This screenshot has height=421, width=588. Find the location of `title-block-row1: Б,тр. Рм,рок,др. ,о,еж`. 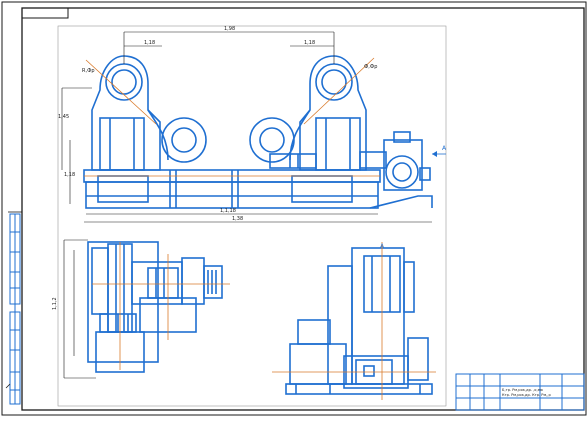

title-block-row1: Б,тр. Рм,рок,др. ,о,еж is located at coordinates (523, 390).